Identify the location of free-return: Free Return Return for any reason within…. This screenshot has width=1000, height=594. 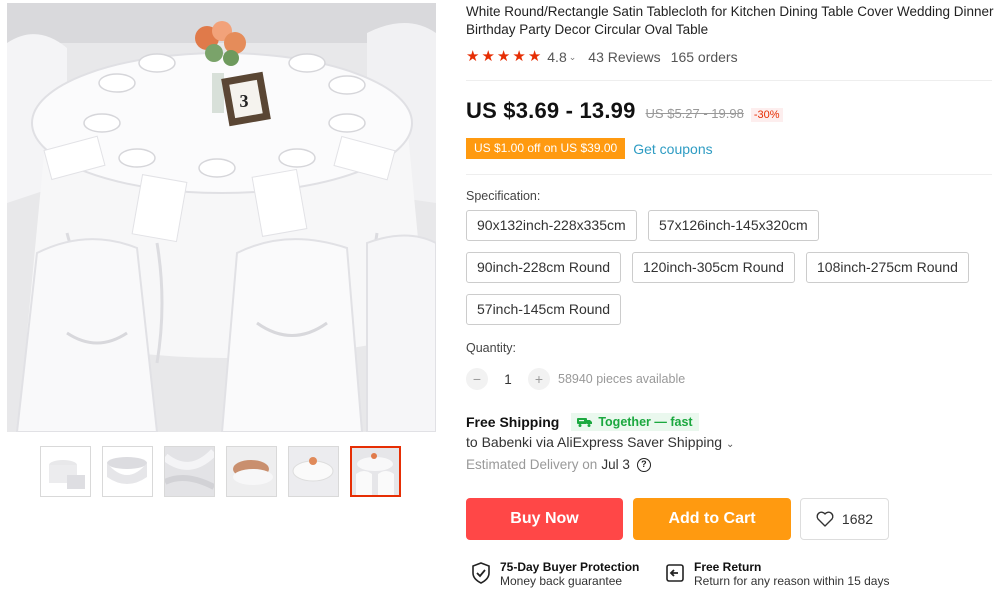
(776, 574).